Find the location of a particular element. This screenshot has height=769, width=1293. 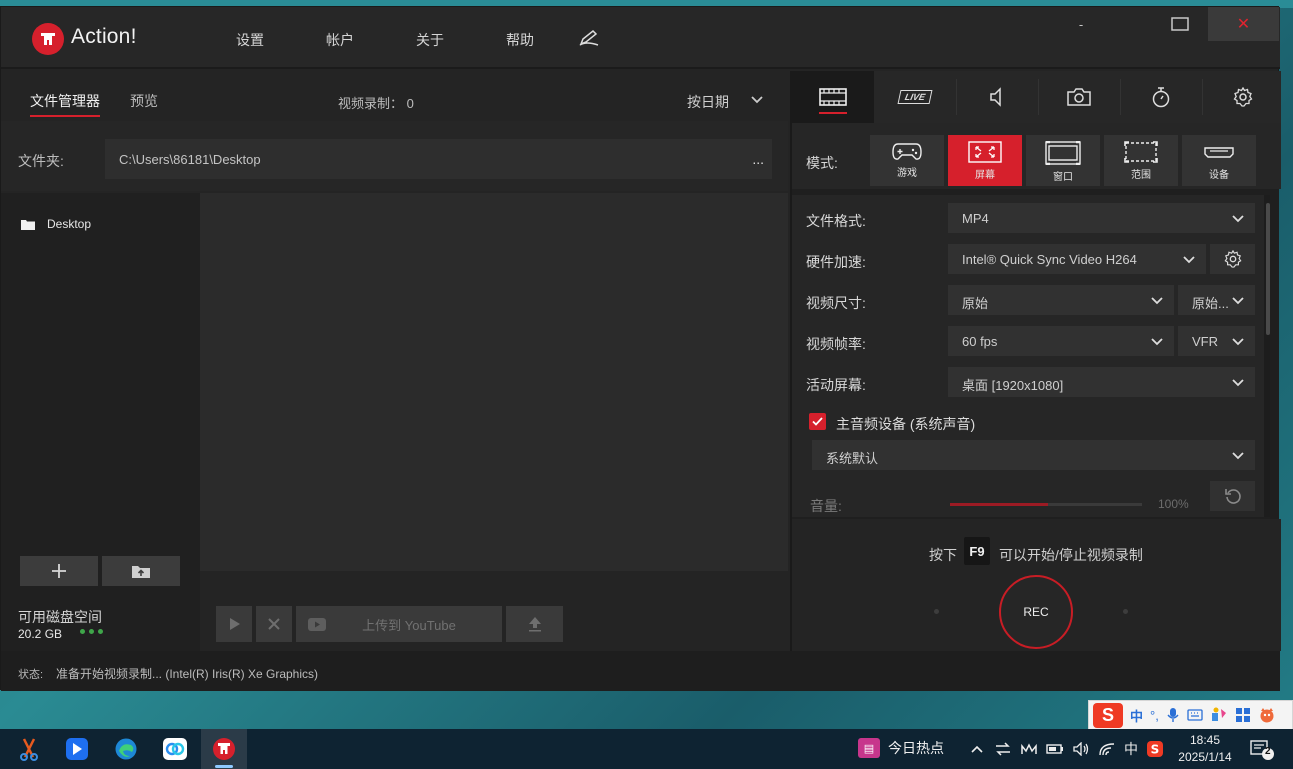

disk-space-value: 20.2 GB is located at coordinates (40, 634).